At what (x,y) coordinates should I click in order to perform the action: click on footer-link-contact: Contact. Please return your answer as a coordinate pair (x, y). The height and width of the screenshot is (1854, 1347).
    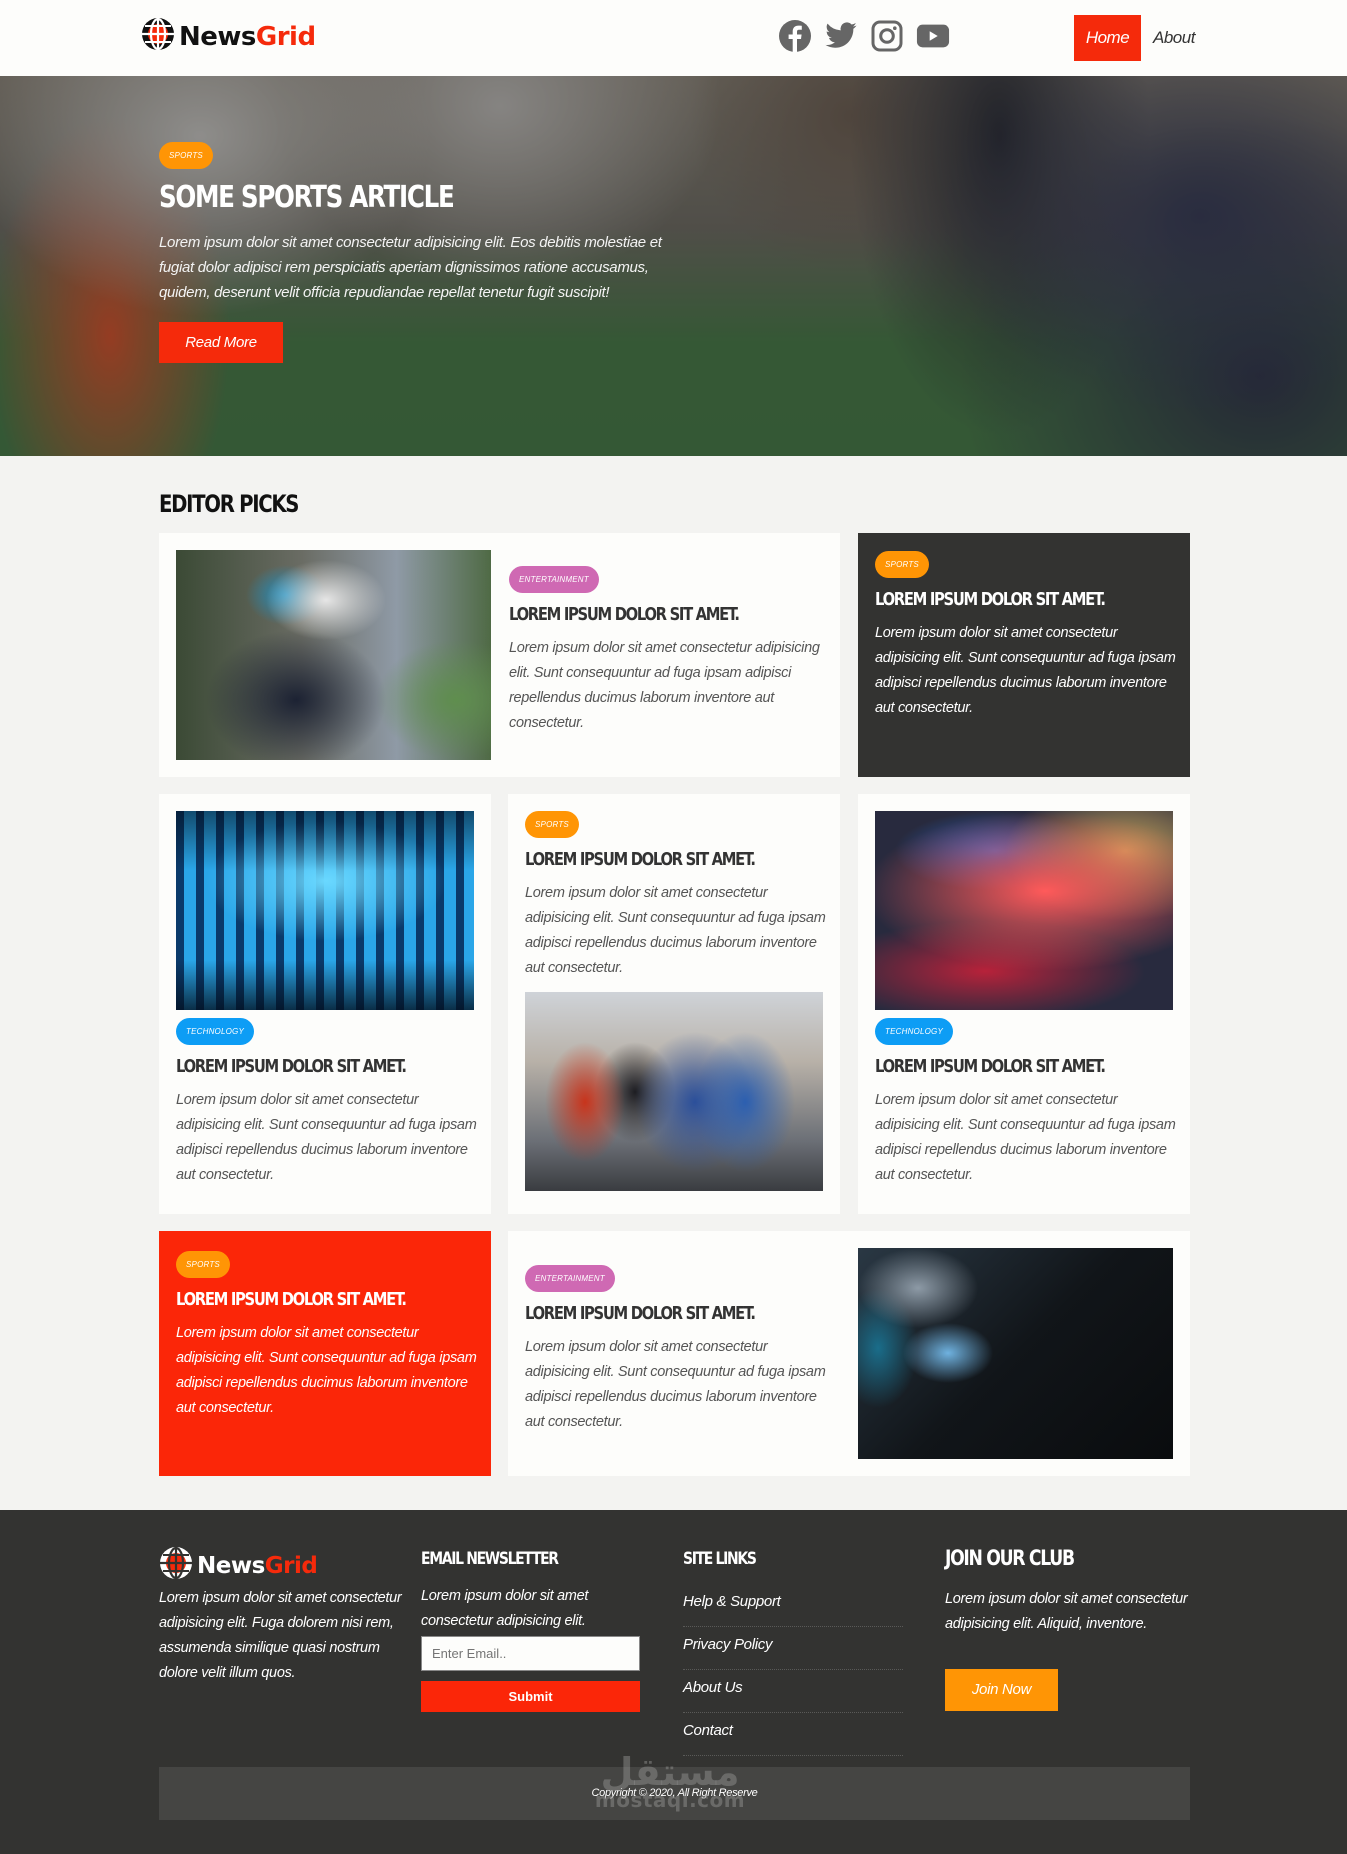
    Looking at the image, I should click on (793, 1734).